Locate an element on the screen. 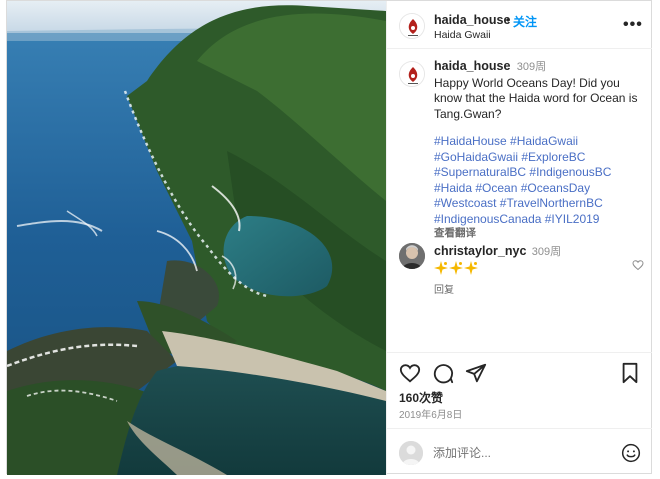  comment-text is located at coordinates (497, 268).